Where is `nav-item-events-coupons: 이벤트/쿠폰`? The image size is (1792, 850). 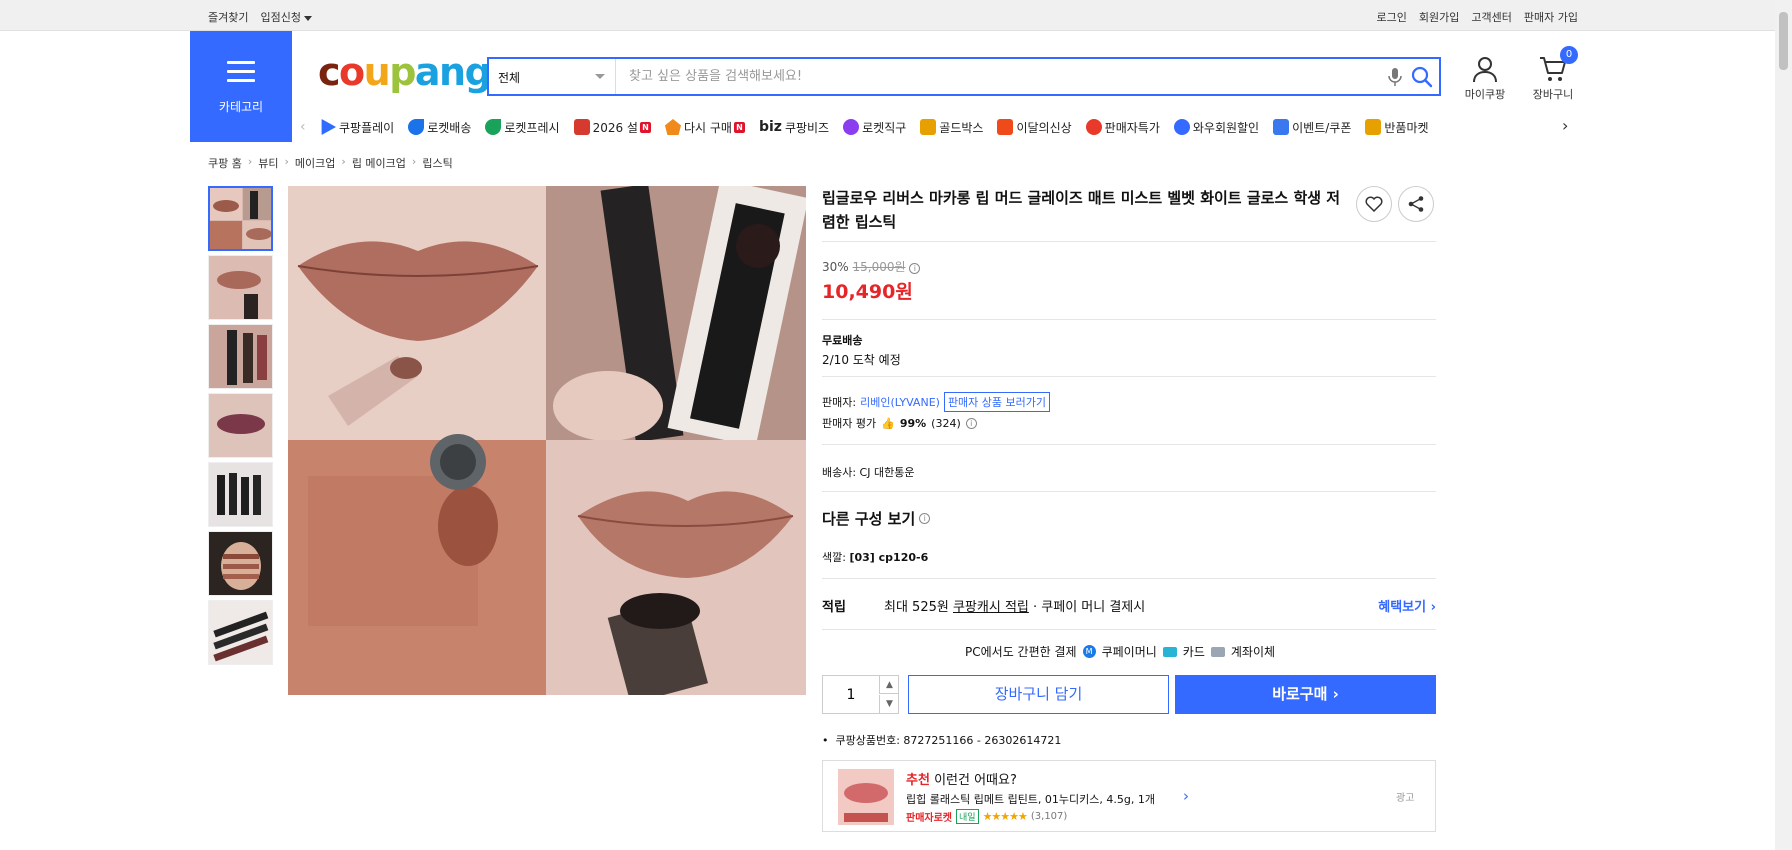 nav-item-events-coupons: 이벤트/쿠폰 is located at coordinates (1312, 127).